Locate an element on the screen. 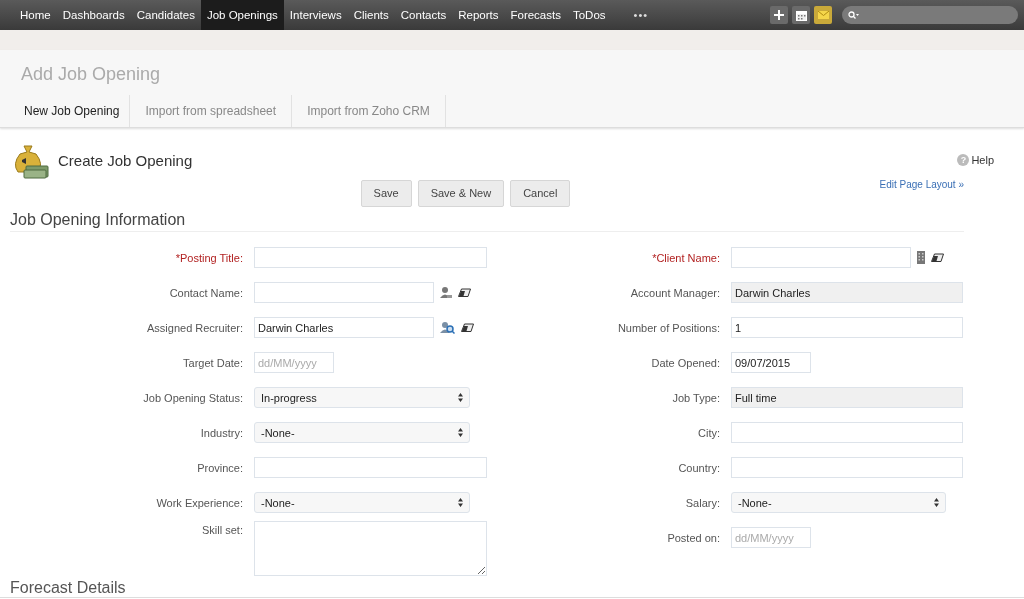  field-label: Country: is located at coordinates (699, 467).